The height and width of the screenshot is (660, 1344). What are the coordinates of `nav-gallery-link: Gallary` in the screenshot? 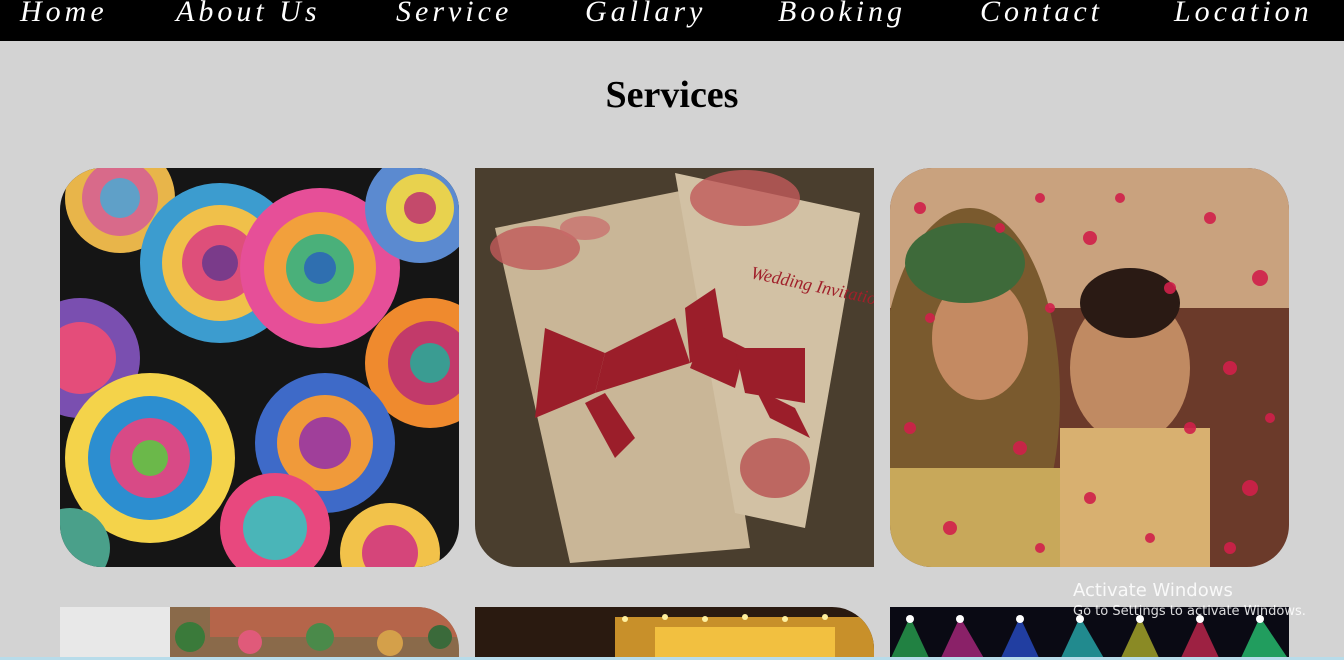 It's located at (645, 15).